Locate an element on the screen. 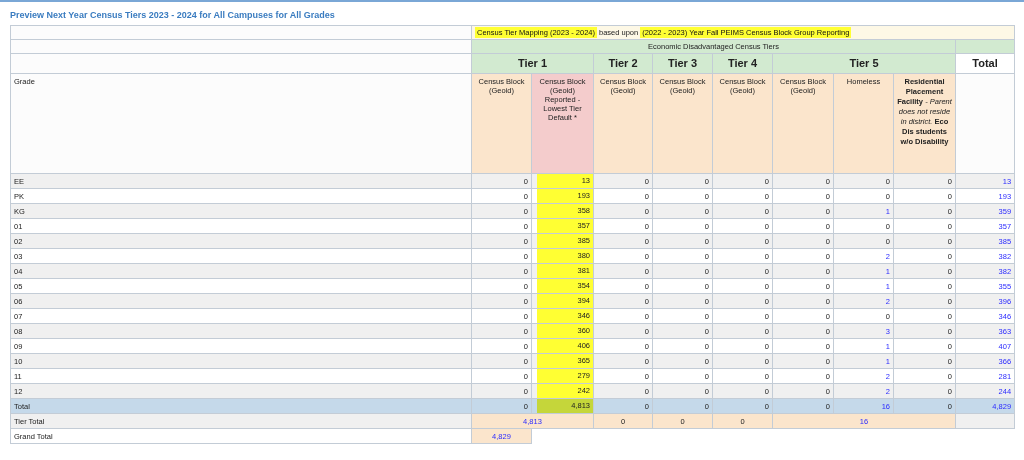 The height and width of the screenshot is (460, 1024). report-title: Preview Next Year Census Tiers 2023 - 2024 for All Campuses for All Grades is located at coordinates (173, 15).